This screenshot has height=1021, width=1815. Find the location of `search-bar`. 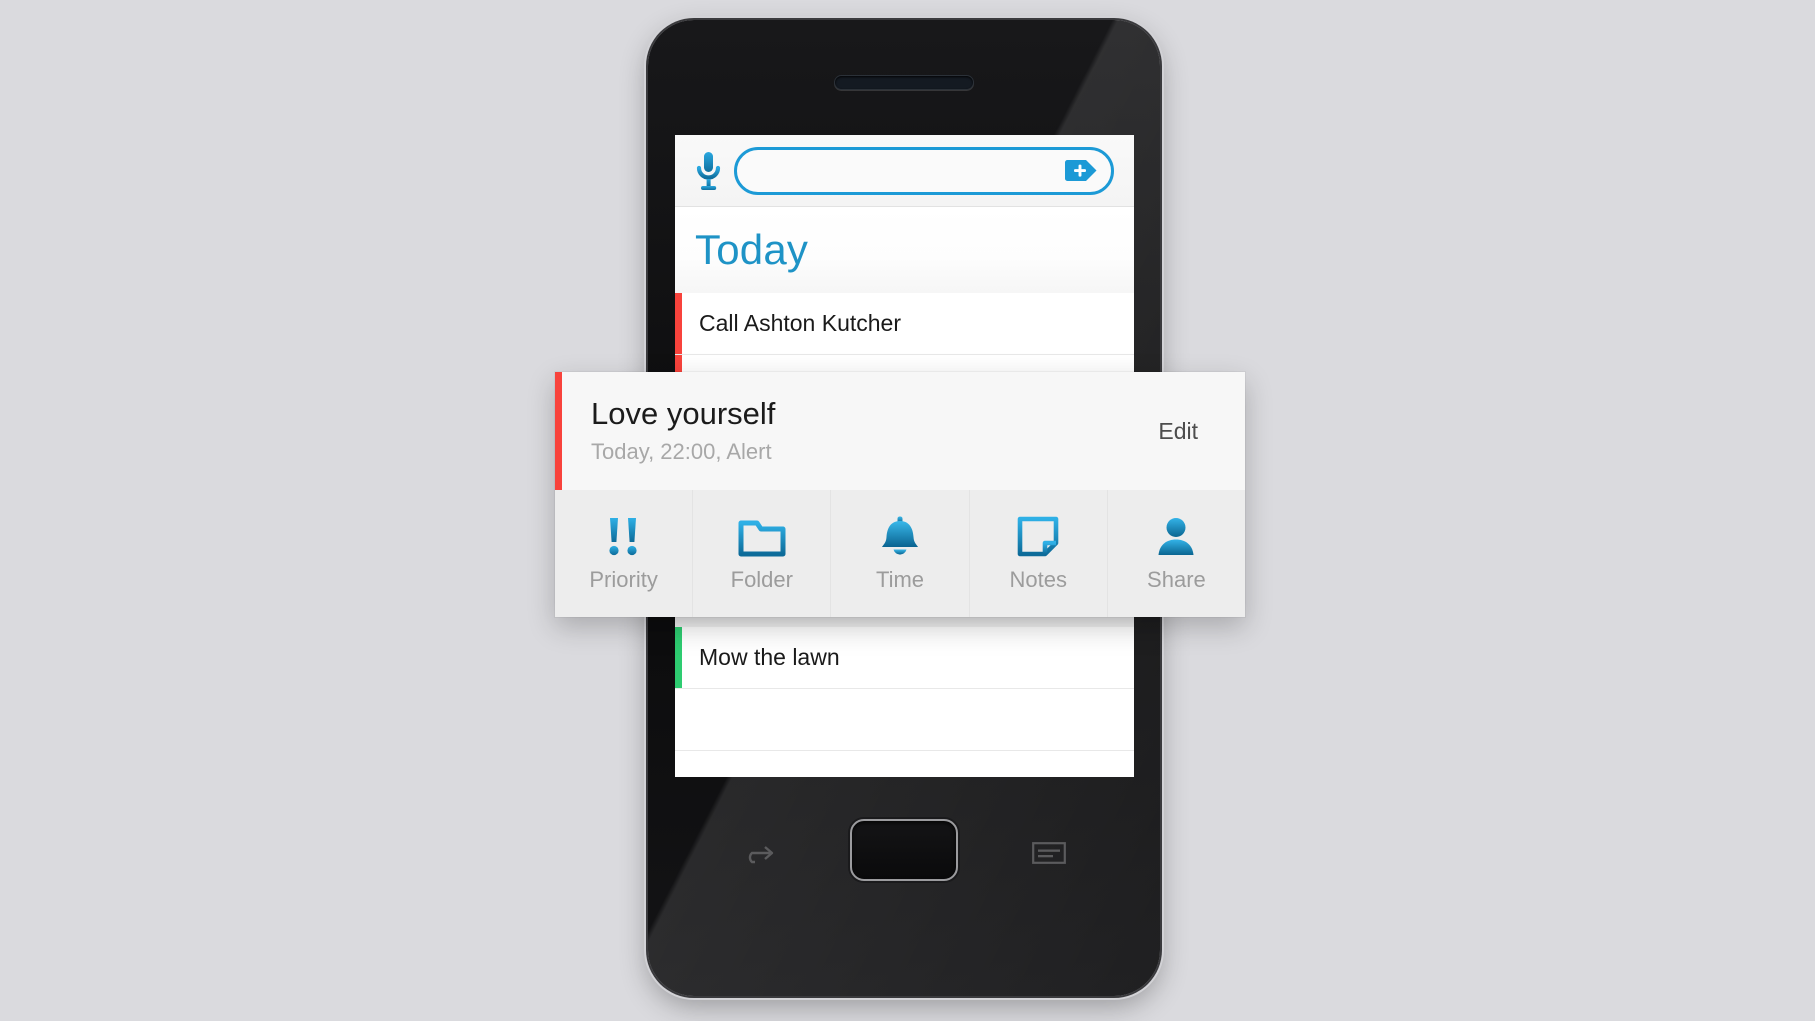

search-bar is located at coordinates (904, 171).